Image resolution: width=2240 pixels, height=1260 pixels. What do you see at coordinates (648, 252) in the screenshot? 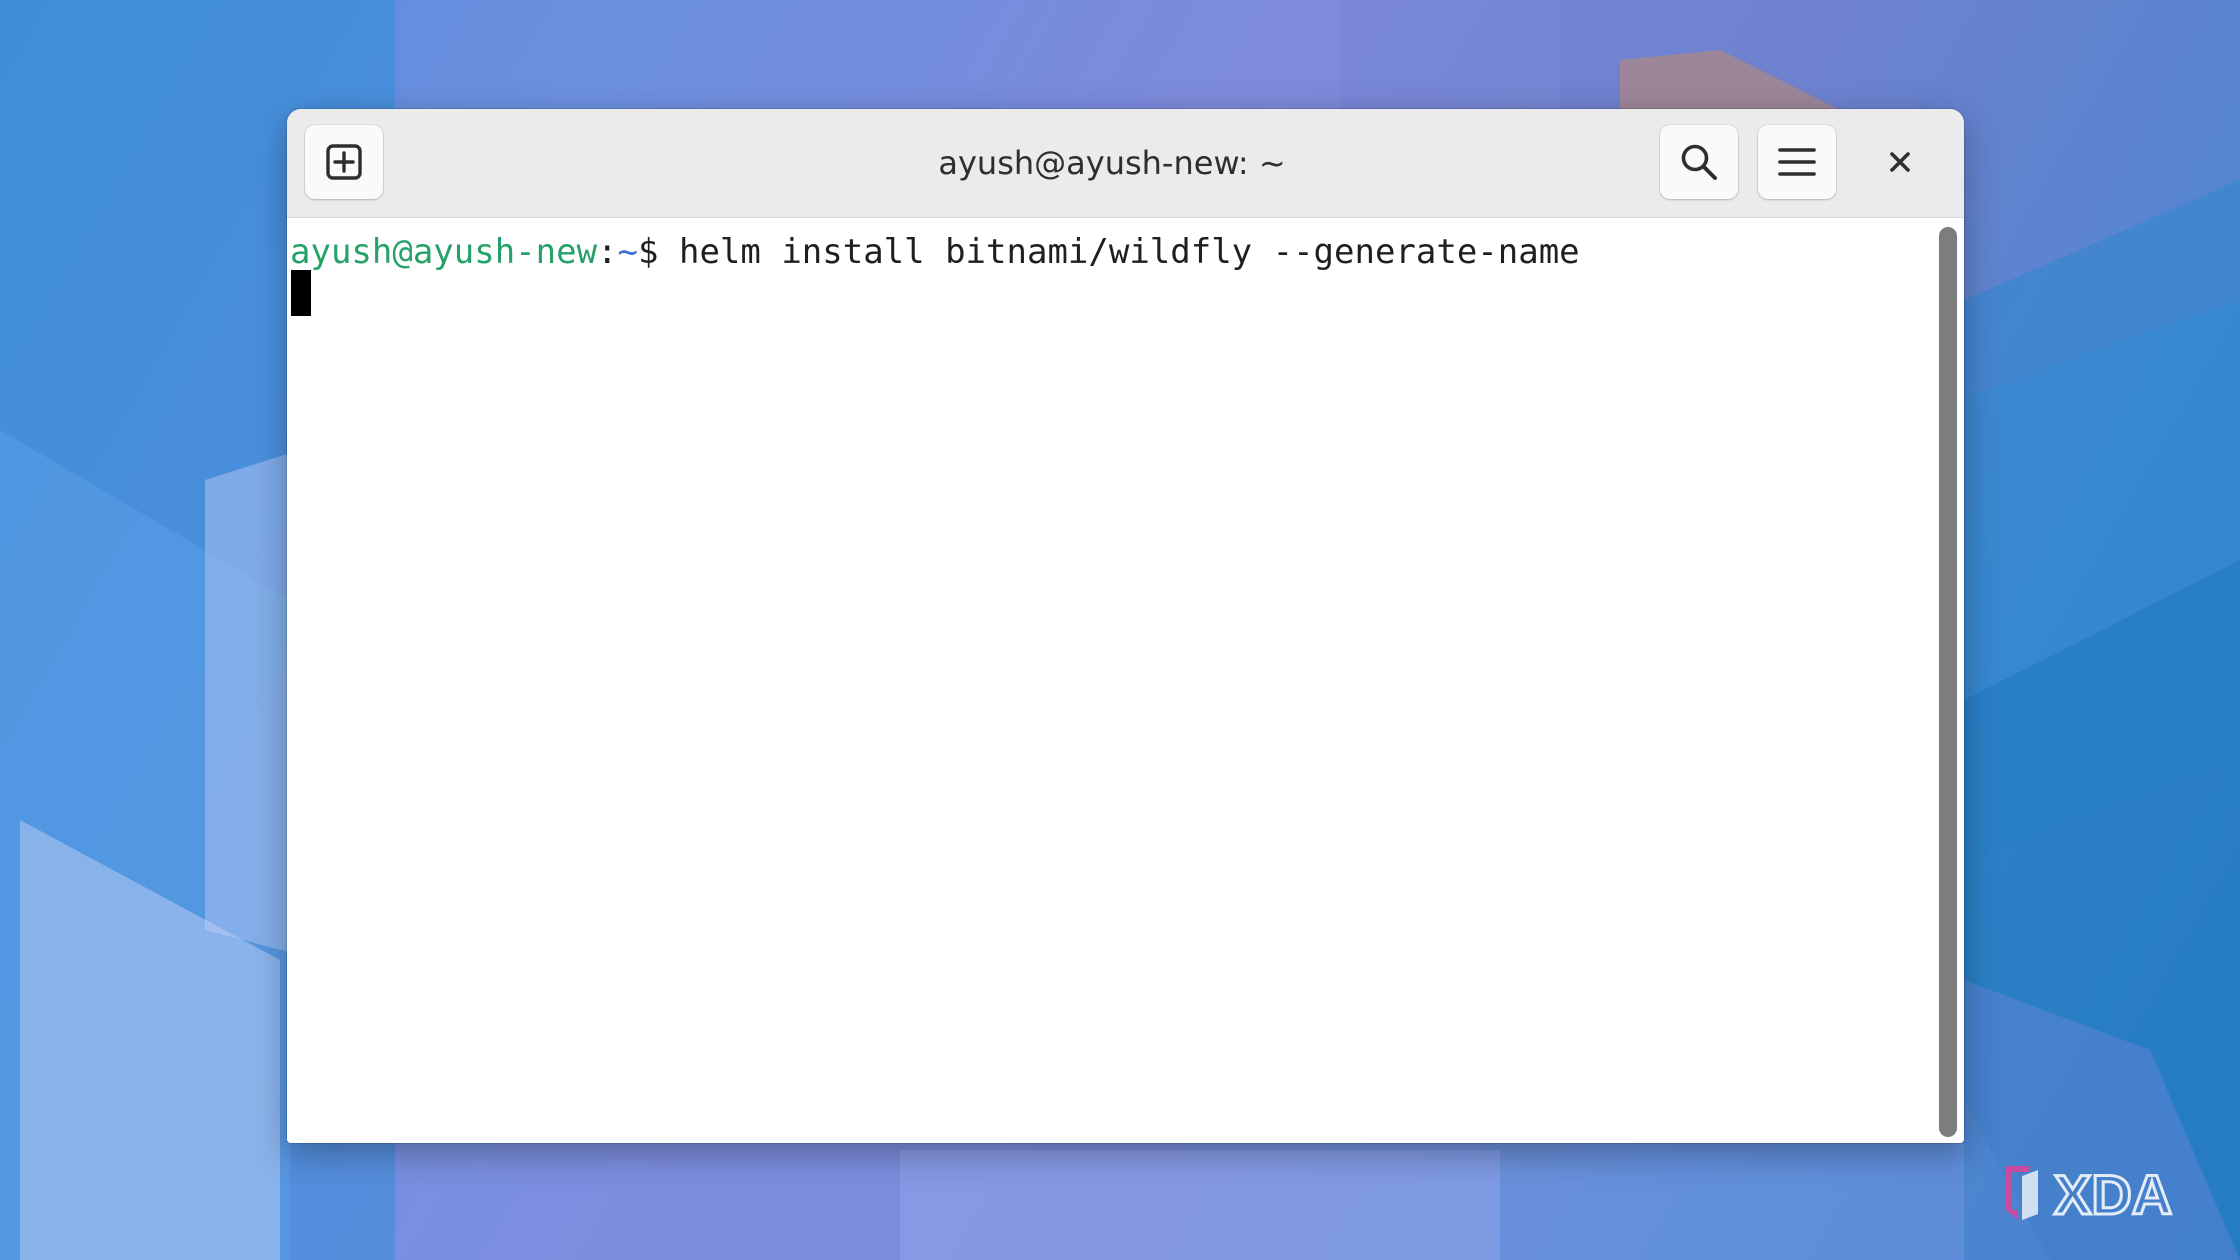
I see `prompt-symbol: $` at bounding box center [648, 252].